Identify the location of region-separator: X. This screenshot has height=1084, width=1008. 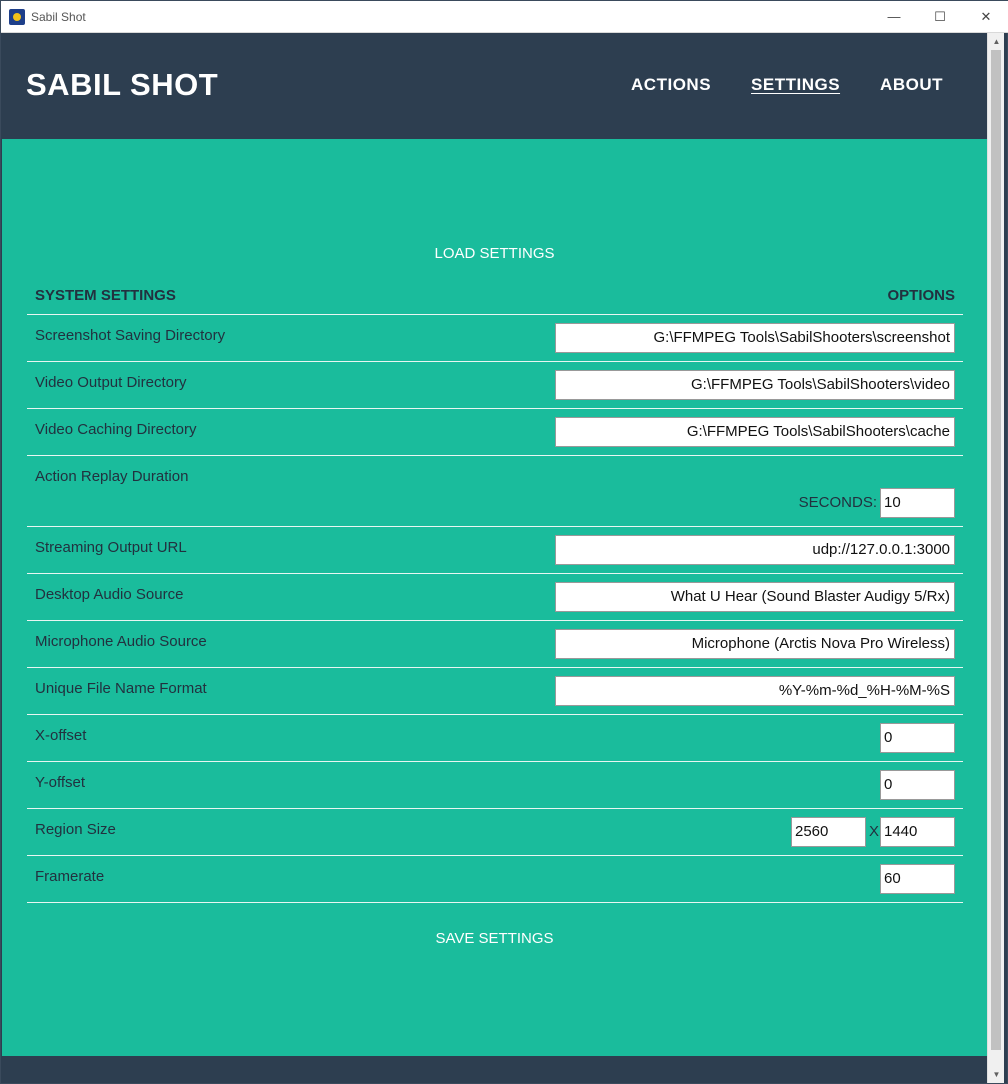
(873, 831).